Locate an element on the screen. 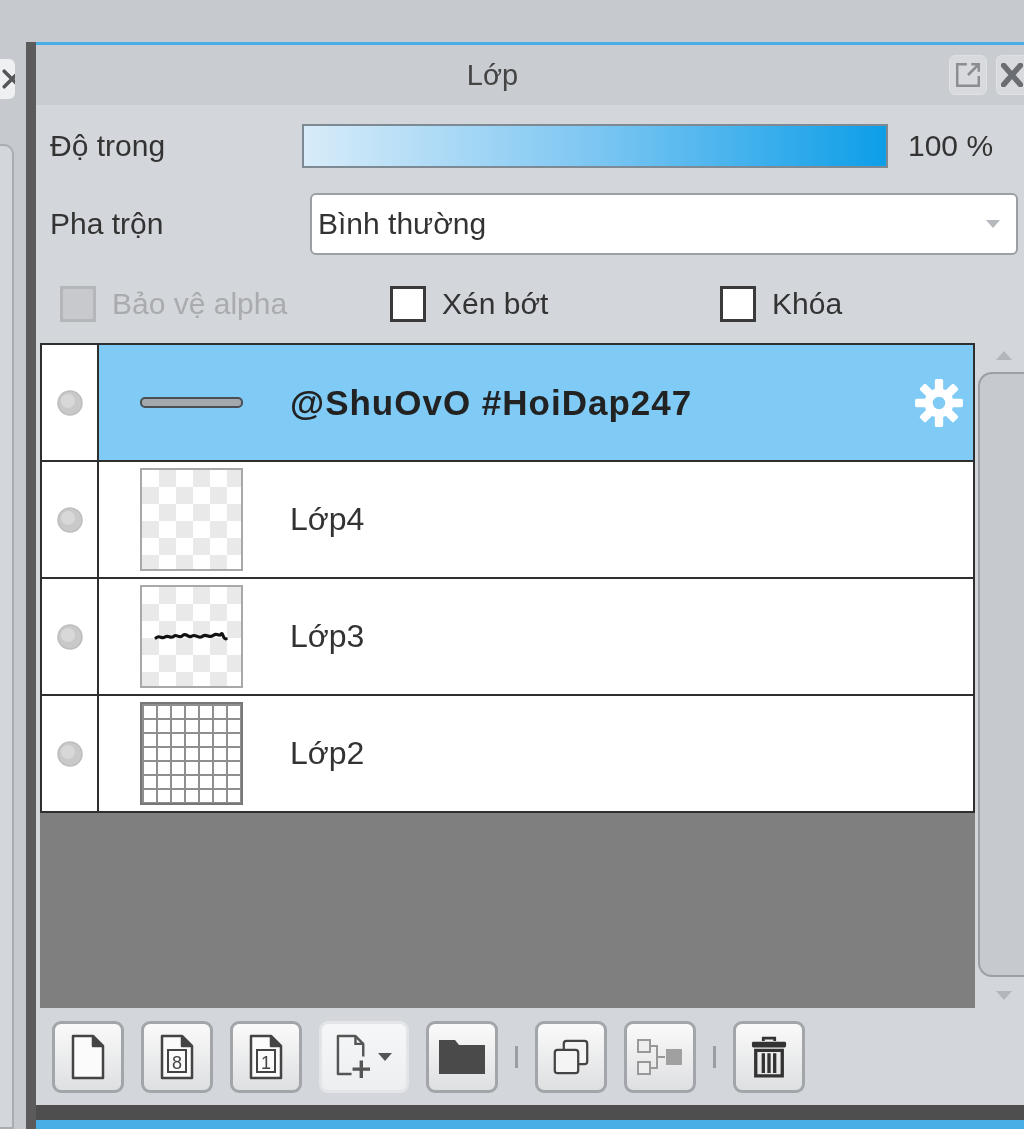  layer-row: @ShuOvO #HoiDap247 is located at coordinates (507, 403).